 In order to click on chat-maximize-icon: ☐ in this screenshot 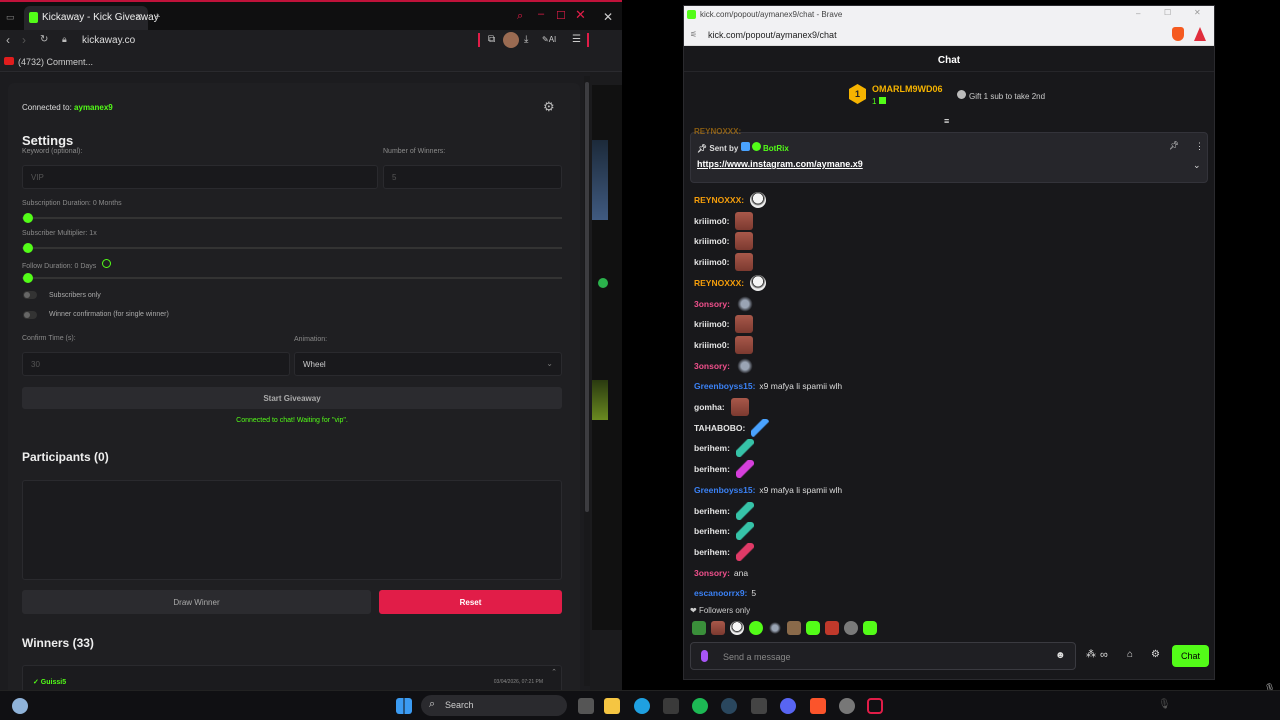, I will do `click(1167, 12)`.